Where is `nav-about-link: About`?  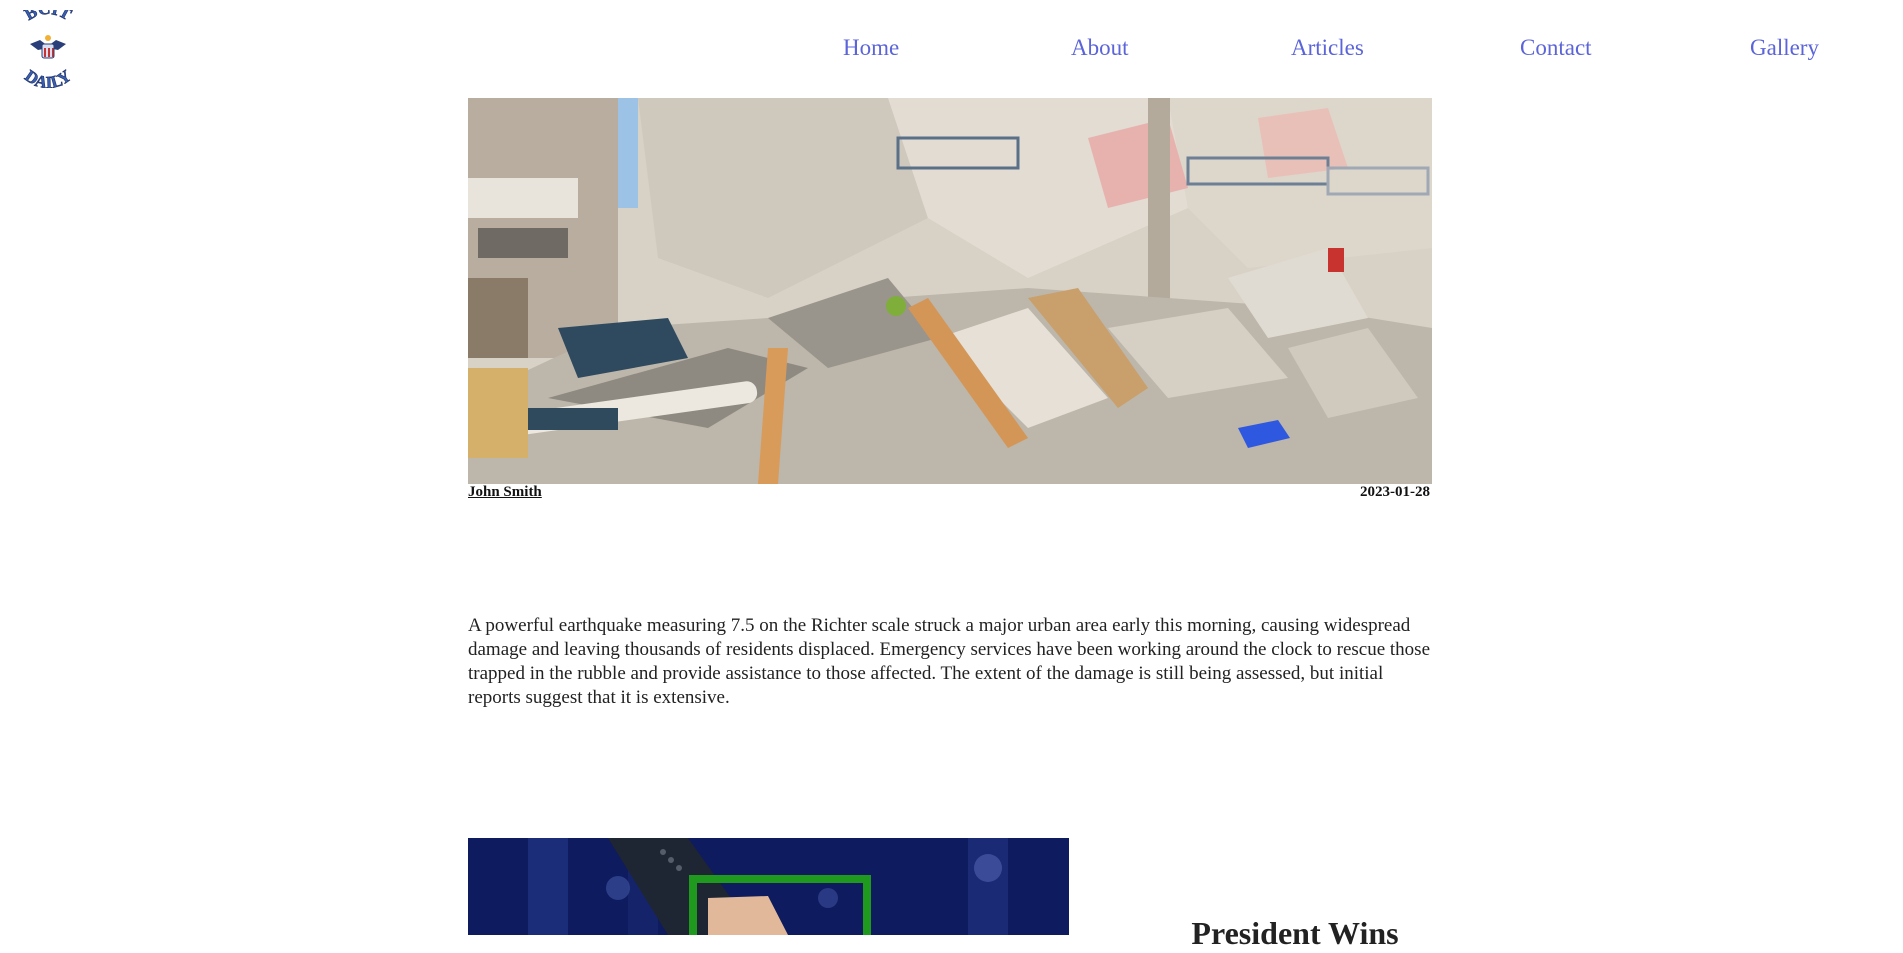
nav-about-link: About is located at coordinates (1100, 48).